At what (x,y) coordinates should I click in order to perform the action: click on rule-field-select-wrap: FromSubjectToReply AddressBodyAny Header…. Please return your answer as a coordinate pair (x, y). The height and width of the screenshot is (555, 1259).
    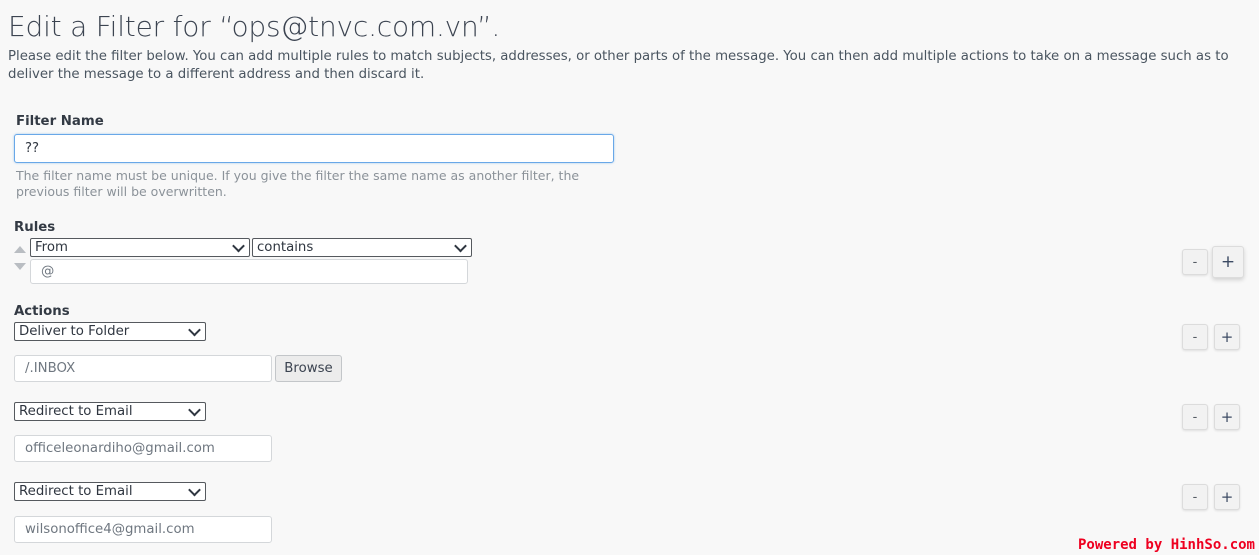
    Looking at the image, I should click on (140, 247).